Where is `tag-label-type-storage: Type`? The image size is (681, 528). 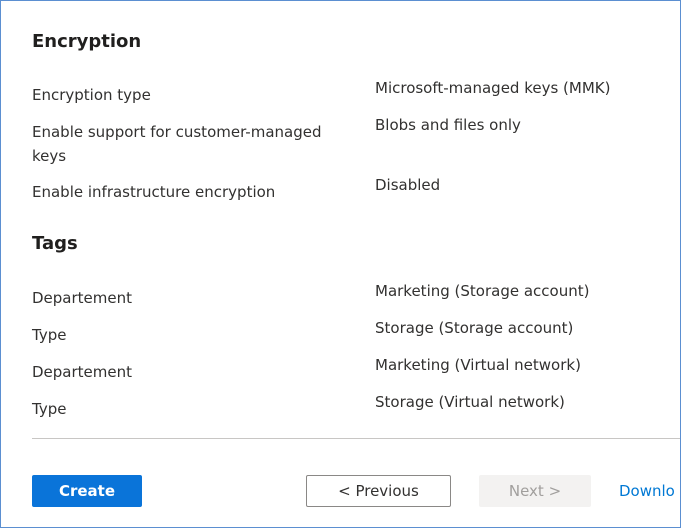
tag-label-type-storage: Type is located at coordinates (49, 335).